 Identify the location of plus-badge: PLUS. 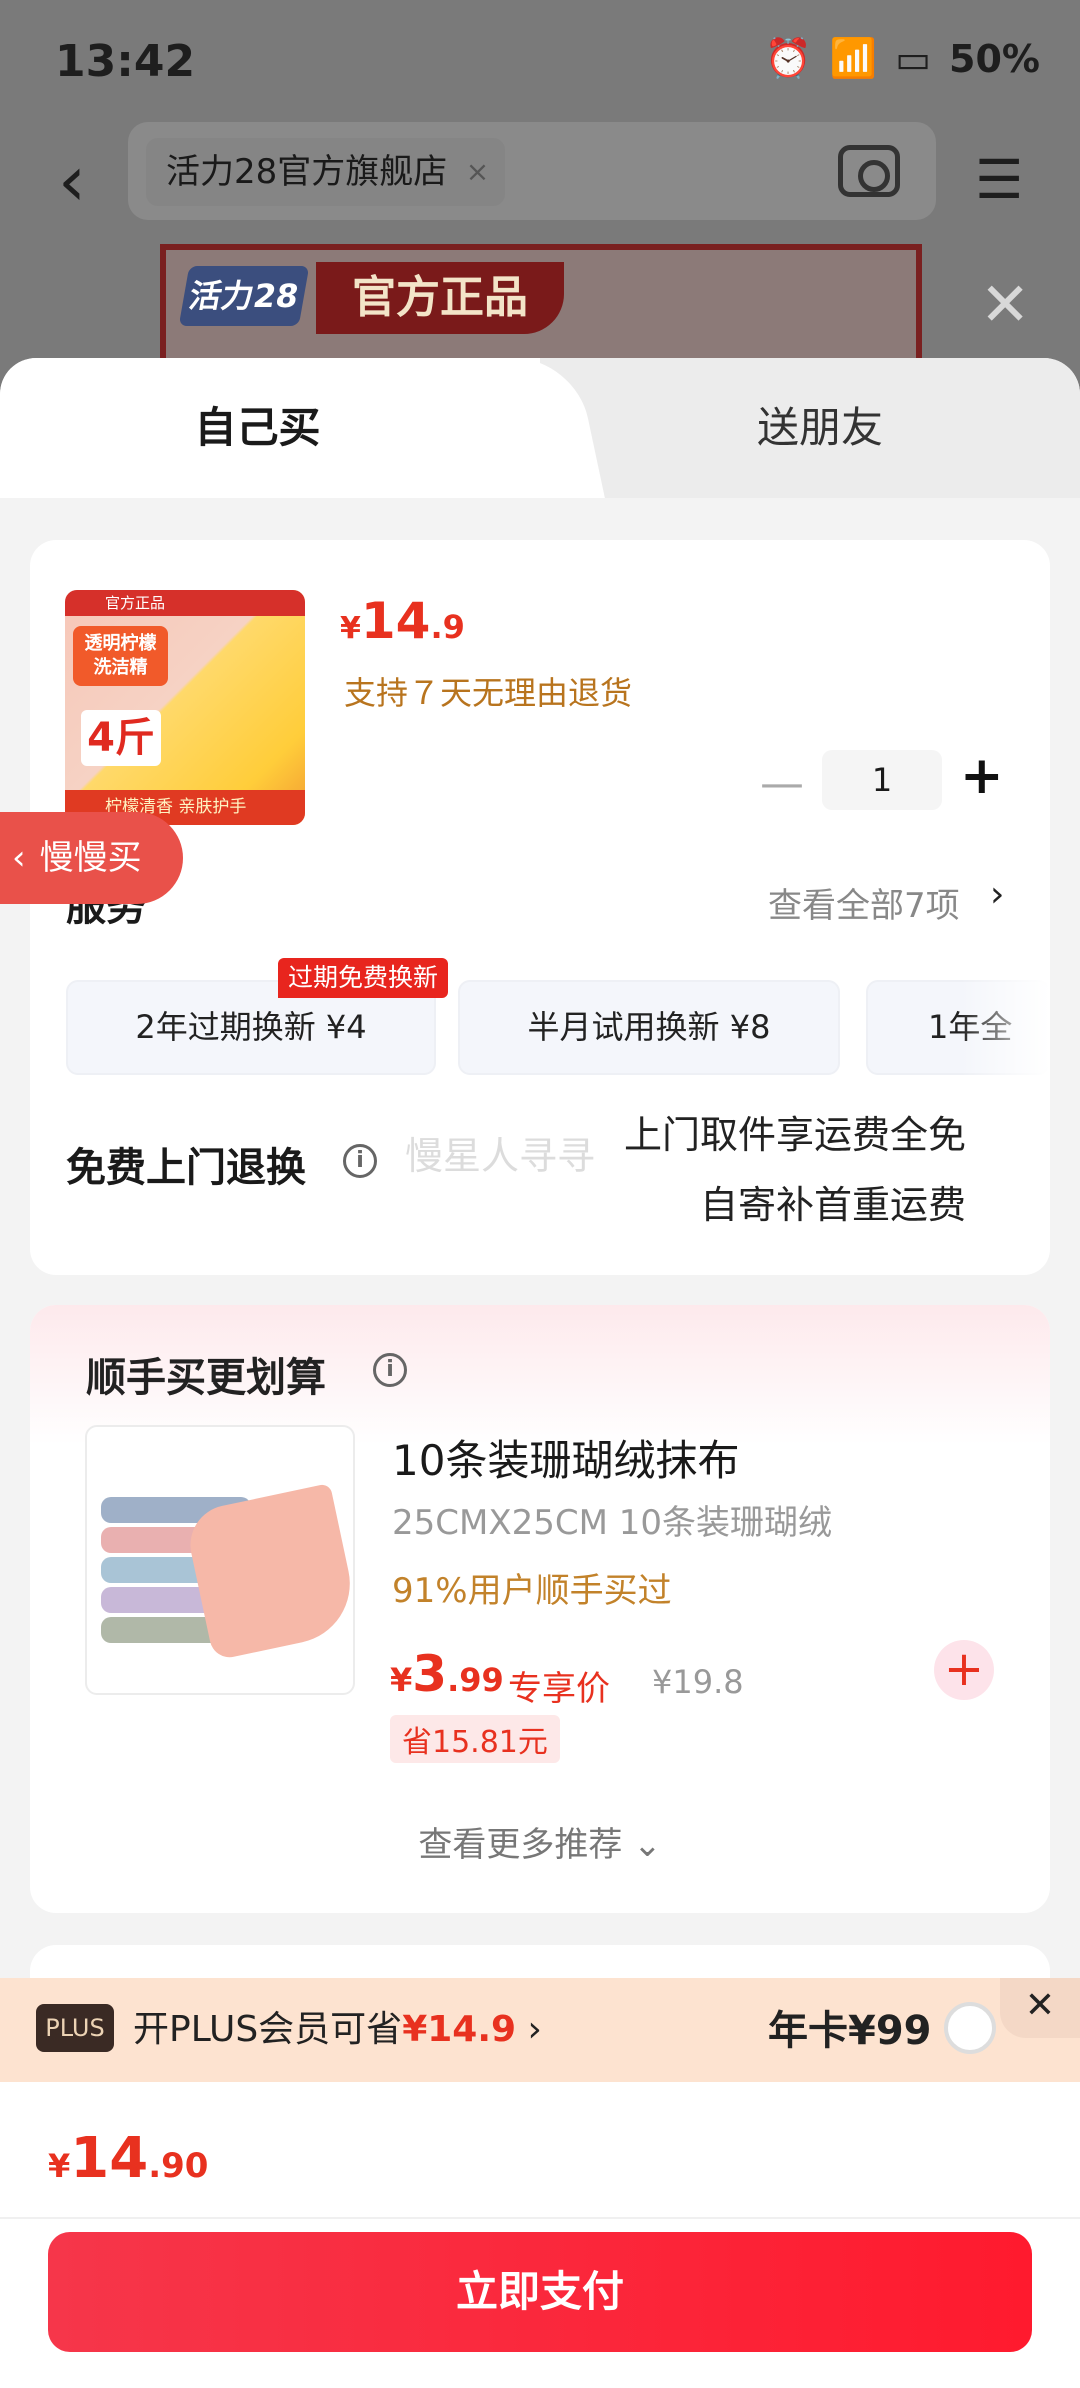
(75, 2028).